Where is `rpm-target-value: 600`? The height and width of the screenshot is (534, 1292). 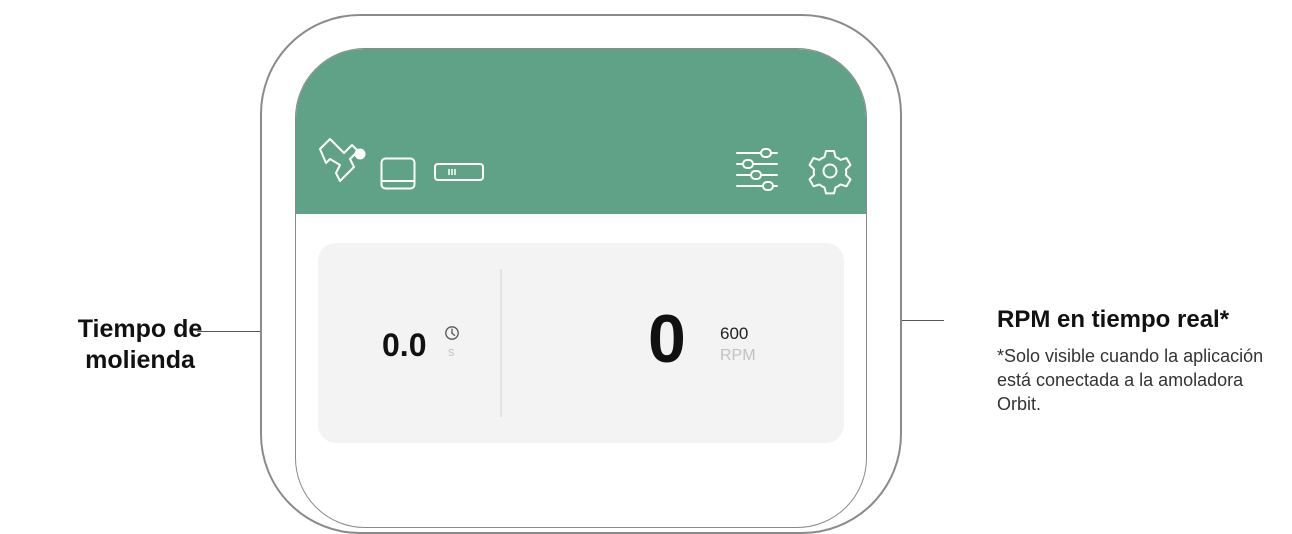 rpm-target-value: 600 is located at coordinates (734, 333).